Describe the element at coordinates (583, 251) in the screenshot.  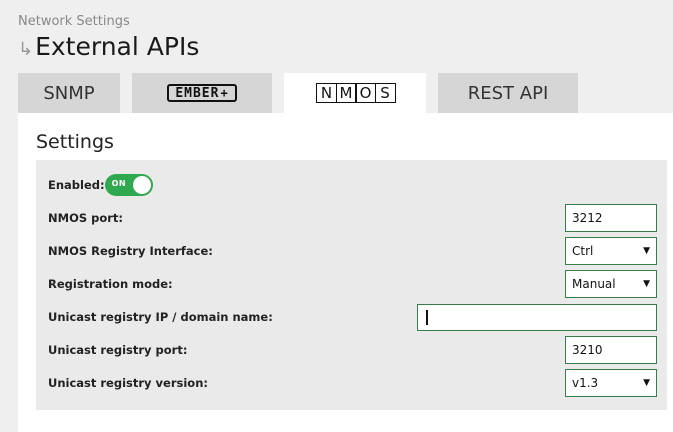
I see `registry-interface-value: Ctrl` at that location.